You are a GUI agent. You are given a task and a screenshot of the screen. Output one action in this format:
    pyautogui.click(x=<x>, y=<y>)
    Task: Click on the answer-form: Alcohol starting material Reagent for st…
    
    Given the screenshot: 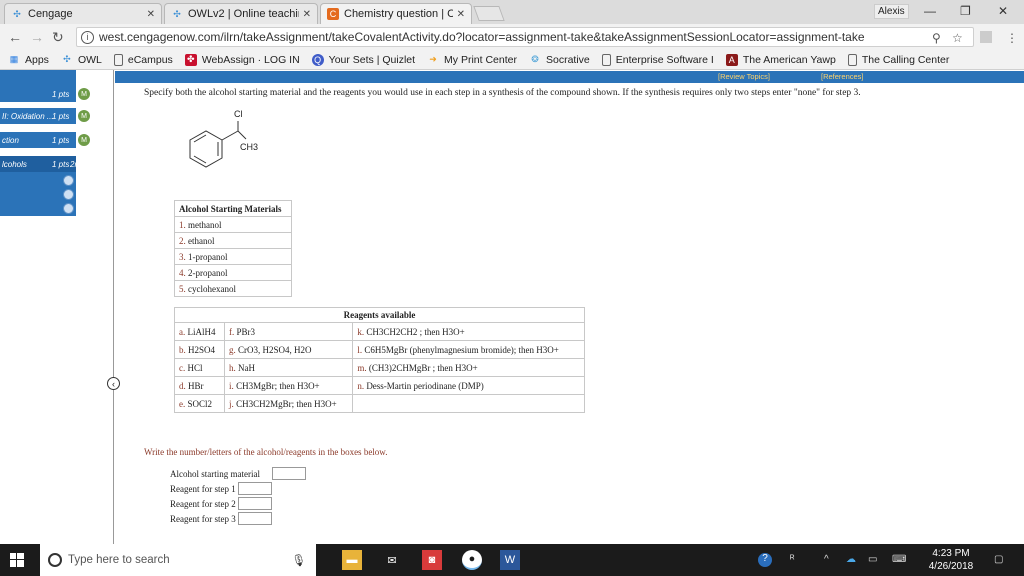 What is the action you would take?
    pyautogui.click(x=221, y=496)
    